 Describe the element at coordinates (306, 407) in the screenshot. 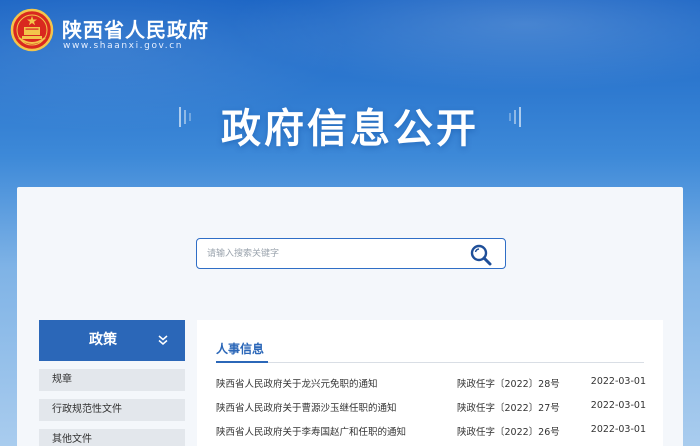

I see `list-item-title: 陕西省人民政府关于曹源沙玉继任职的通知` at that location.